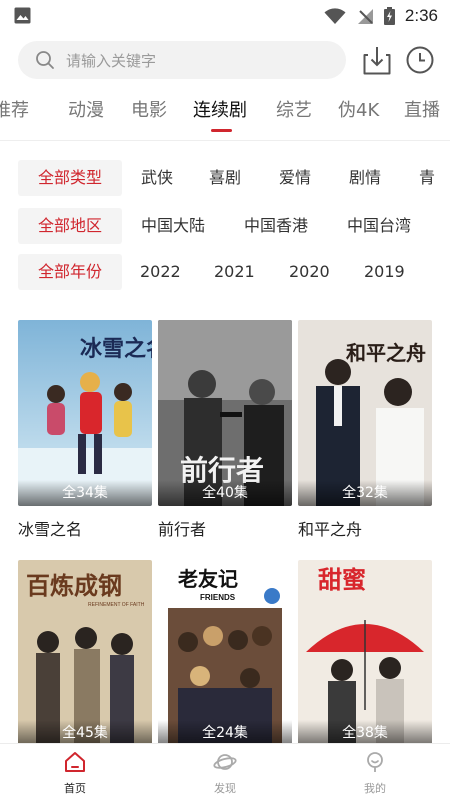 This screenshot has width=450, height=800. Describe the element at coordinates (375, 762) in the screenshot. I see `profile-icon` at that location.